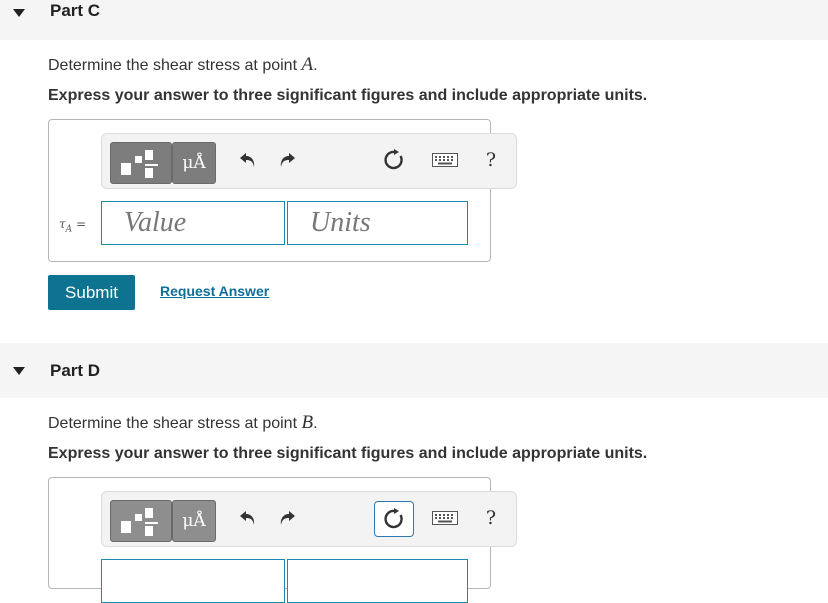 Image resolution: width=828 pixels, height=603 pixels. Describe the element at coordinates (377, 581) in the screenshot. I see `units-input` at that location.